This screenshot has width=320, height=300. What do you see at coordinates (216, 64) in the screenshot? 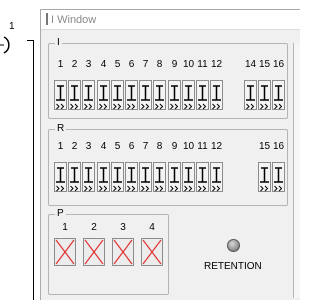
I see `input-number-12: 12` at bounding box center [216, 64].